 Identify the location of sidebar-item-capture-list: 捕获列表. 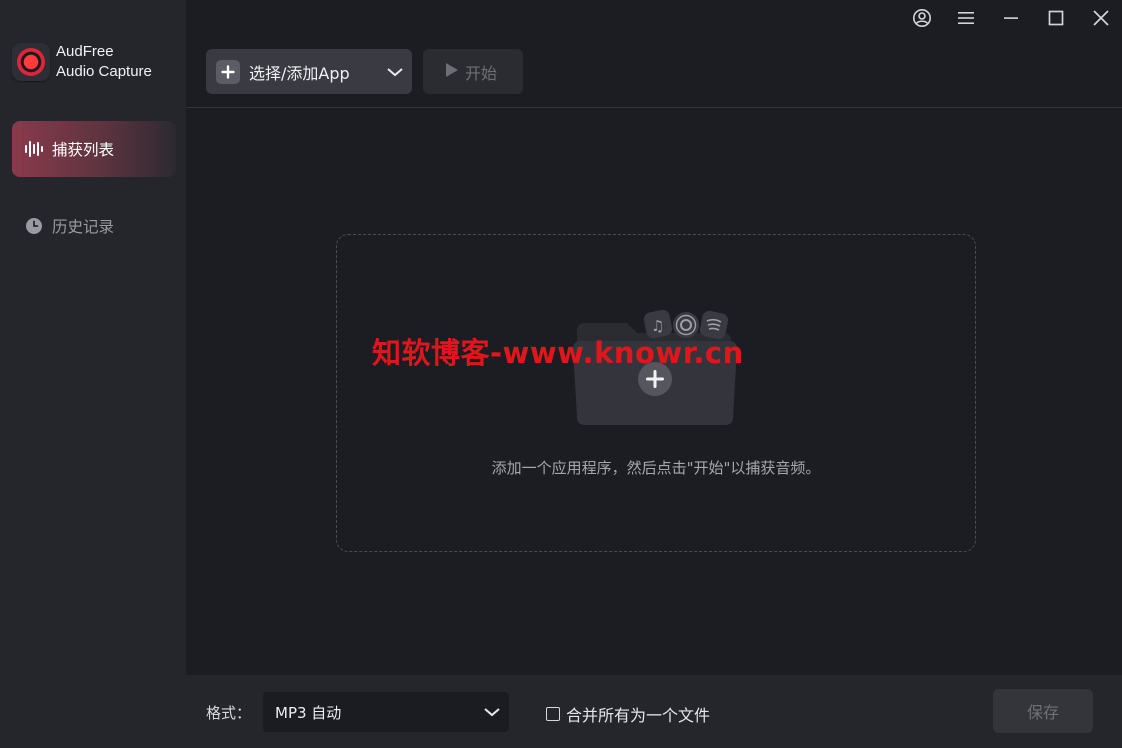
(94, 149).